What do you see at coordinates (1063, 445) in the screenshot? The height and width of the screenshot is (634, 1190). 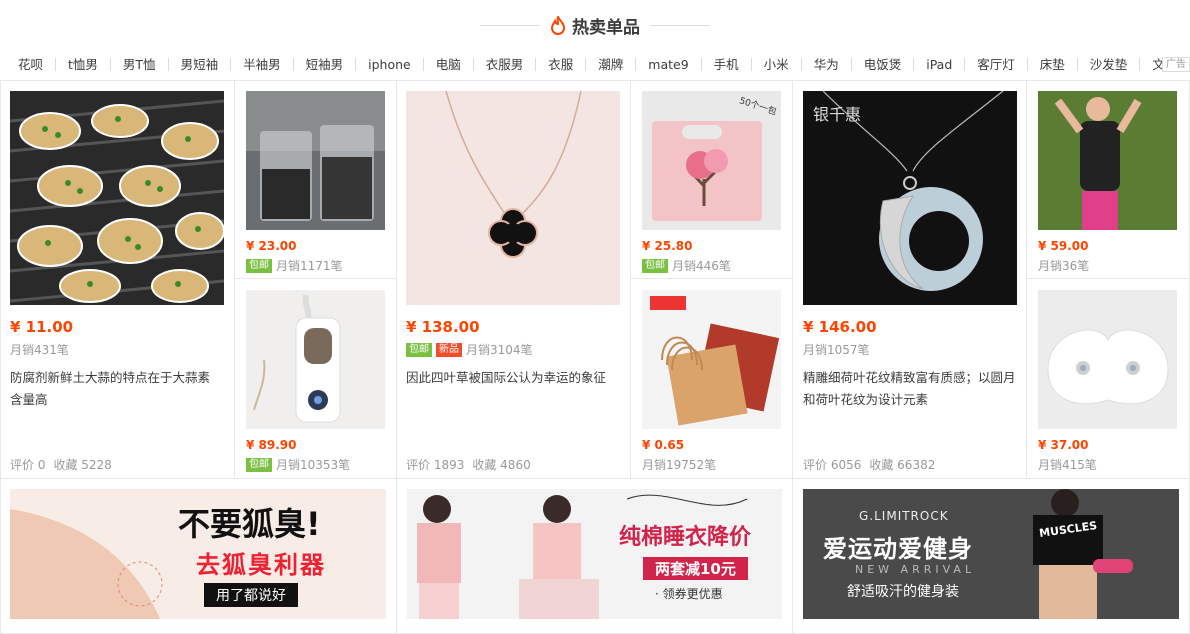 I see `product-price: ¥ 37.00` at bounding box center [1063, 445].